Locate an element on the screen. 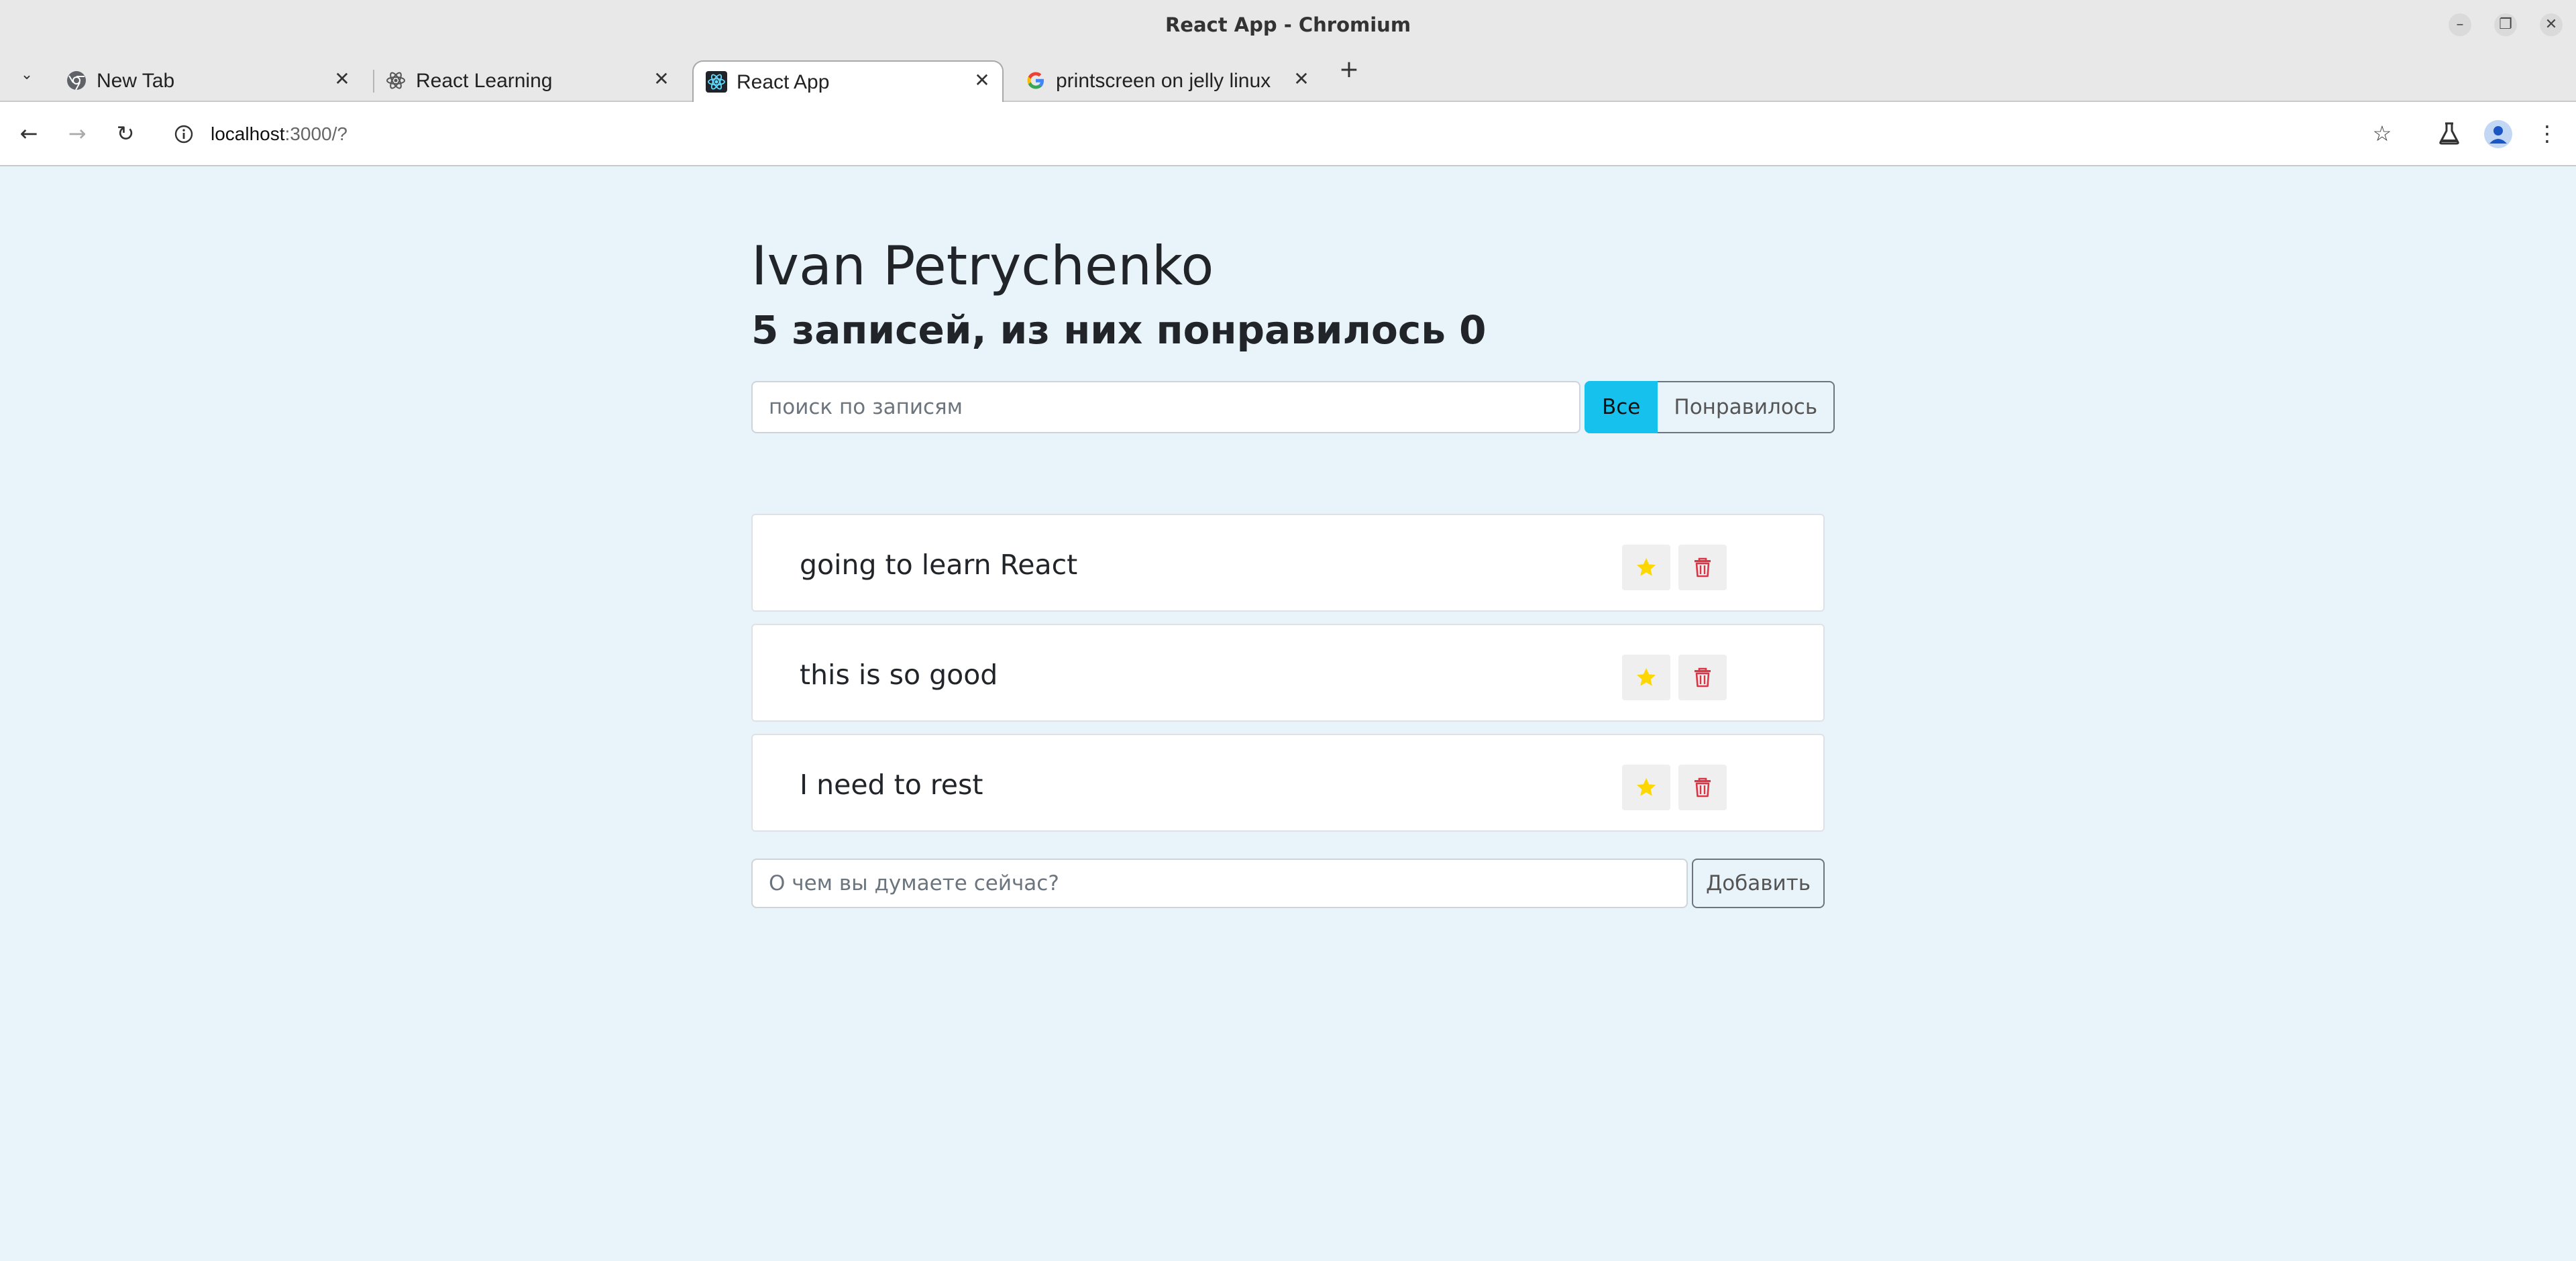 The image size is (2576, 1261). tab-label: printscreen on jelly linux is located at coordinates (1163, 81).